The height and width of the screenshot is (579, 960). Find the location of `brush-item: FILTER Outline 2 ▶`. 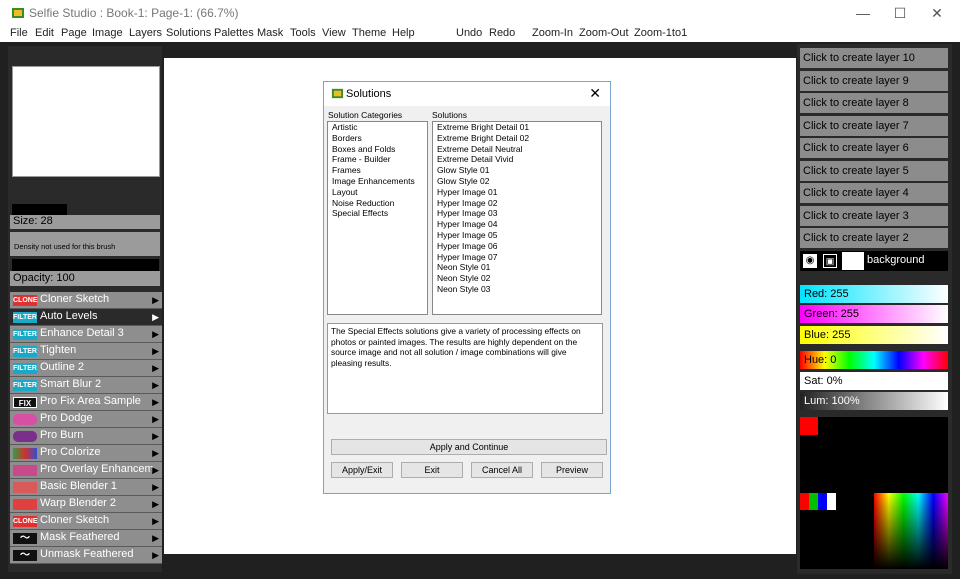

brush-item: FILTER Outline 2 ▶ is located at coordinates (86, 368).